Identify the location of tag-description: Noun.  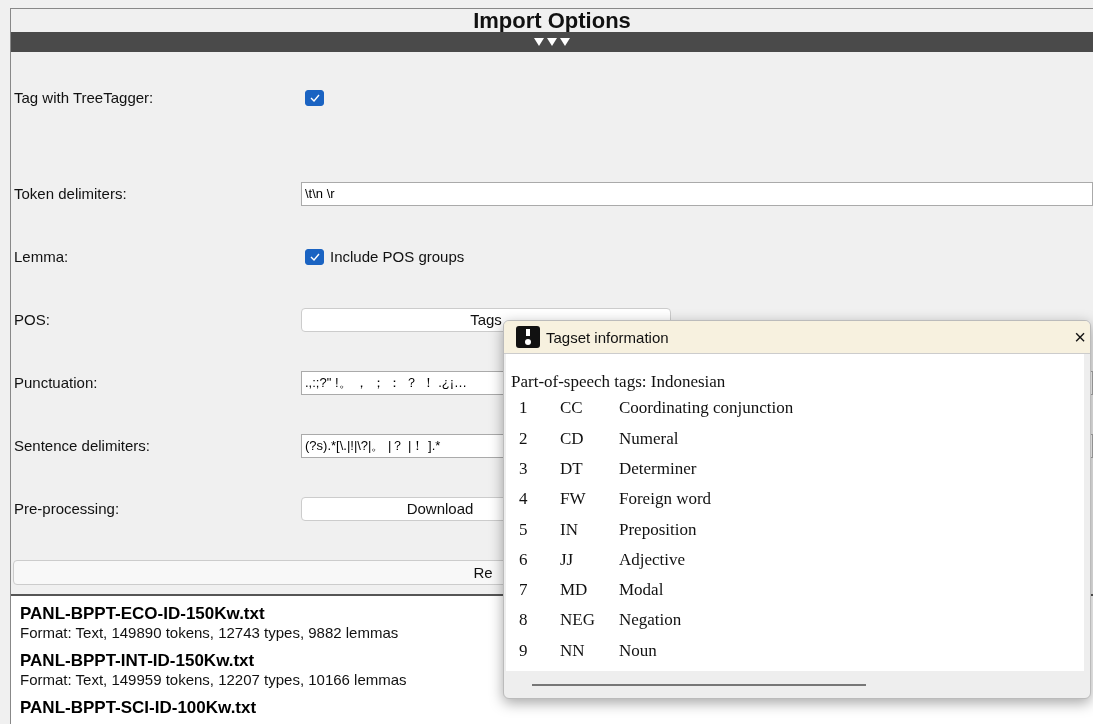
(638, 651).